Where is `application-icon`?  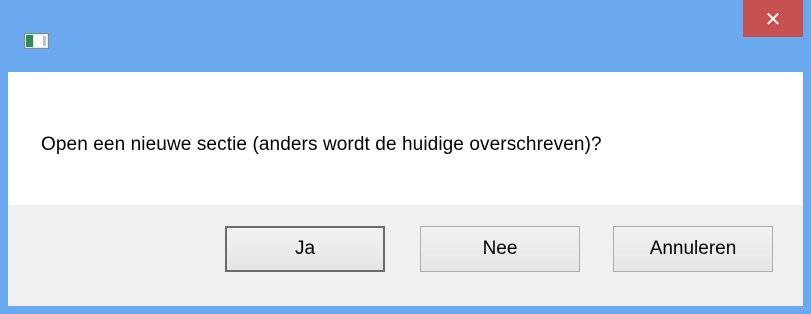 application-icon is located at coordinates (36, 41).